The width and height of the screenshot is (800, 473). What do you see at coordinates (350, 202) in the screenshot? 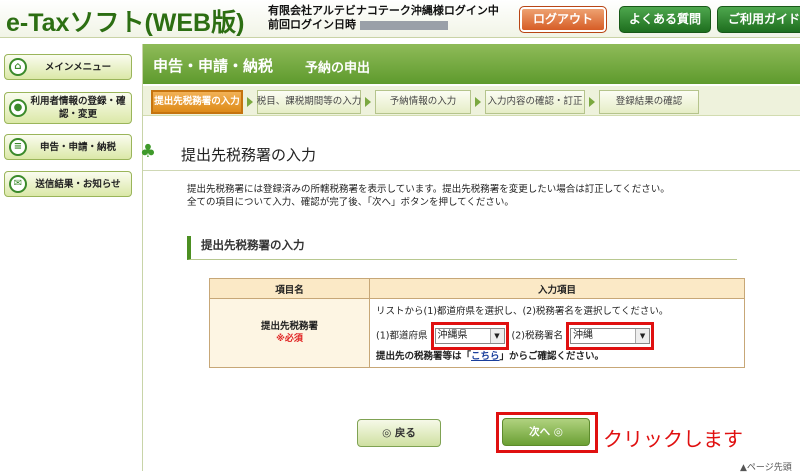
I see `description-line: 全ての項目について入力、確認が完了後、「次へ」ボタンを押してください。` at bounding box center [350, 202].